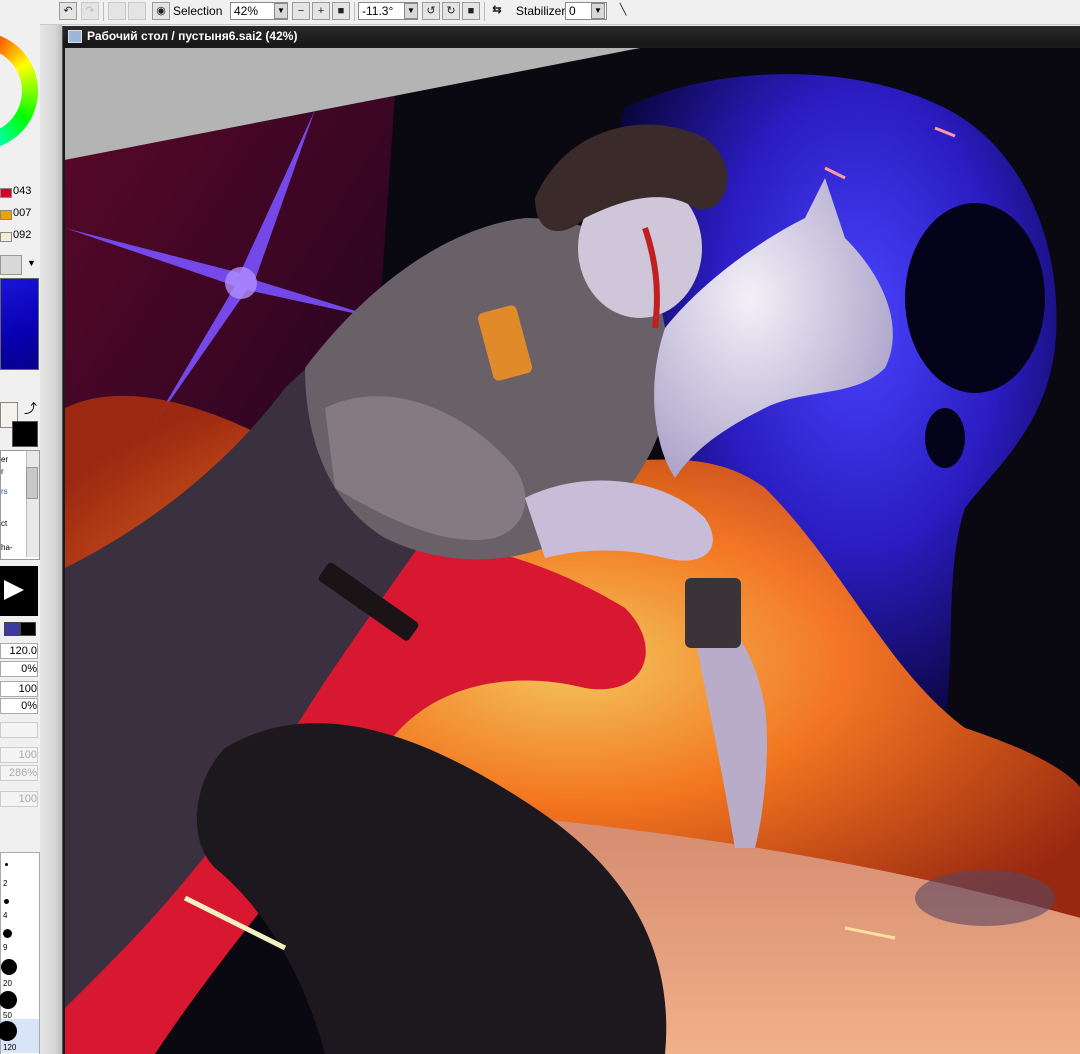 This screenshot has height=1054, width=1080. I want to click on min-size-field: 0%, so click(19, 669).